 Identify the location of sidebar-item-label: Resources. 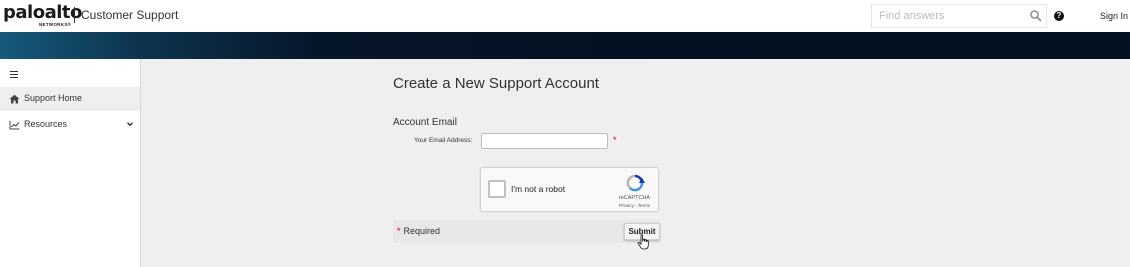
(46, 124).